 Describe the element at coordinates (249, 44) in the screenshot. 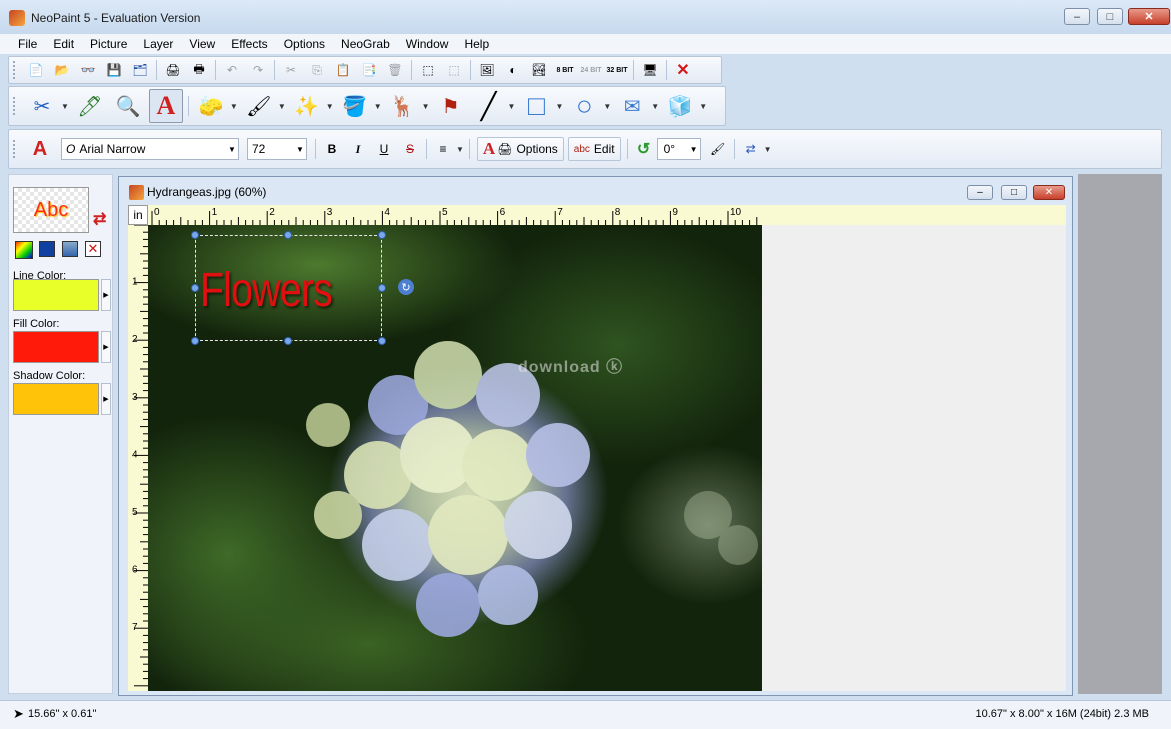

I see `menu-effects: Effects` at that location.